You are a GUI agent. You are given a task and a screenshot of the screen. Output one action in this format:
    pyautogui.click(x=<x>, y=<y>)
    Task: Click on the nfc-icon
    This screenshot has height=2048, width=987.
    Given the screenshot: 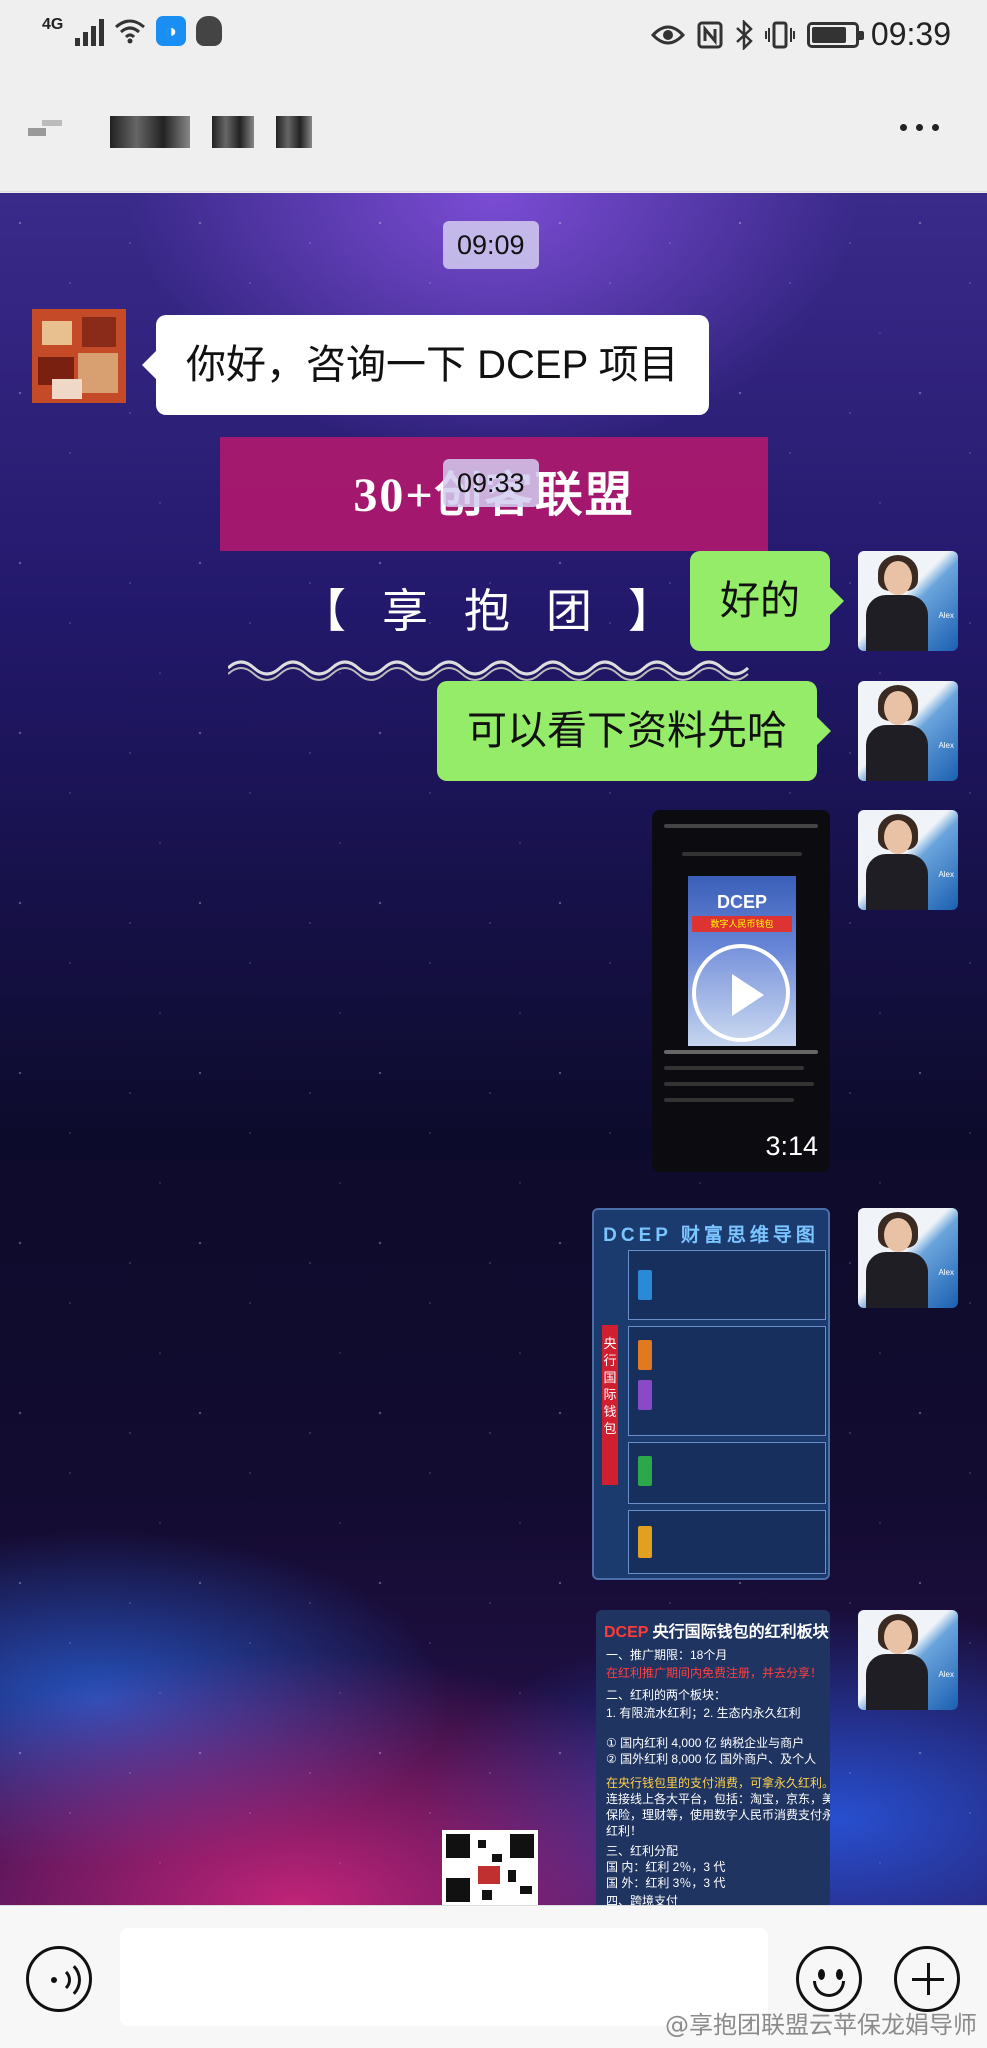 What is the action you would take?
    pyautogui.click(x=710, y=34)
    